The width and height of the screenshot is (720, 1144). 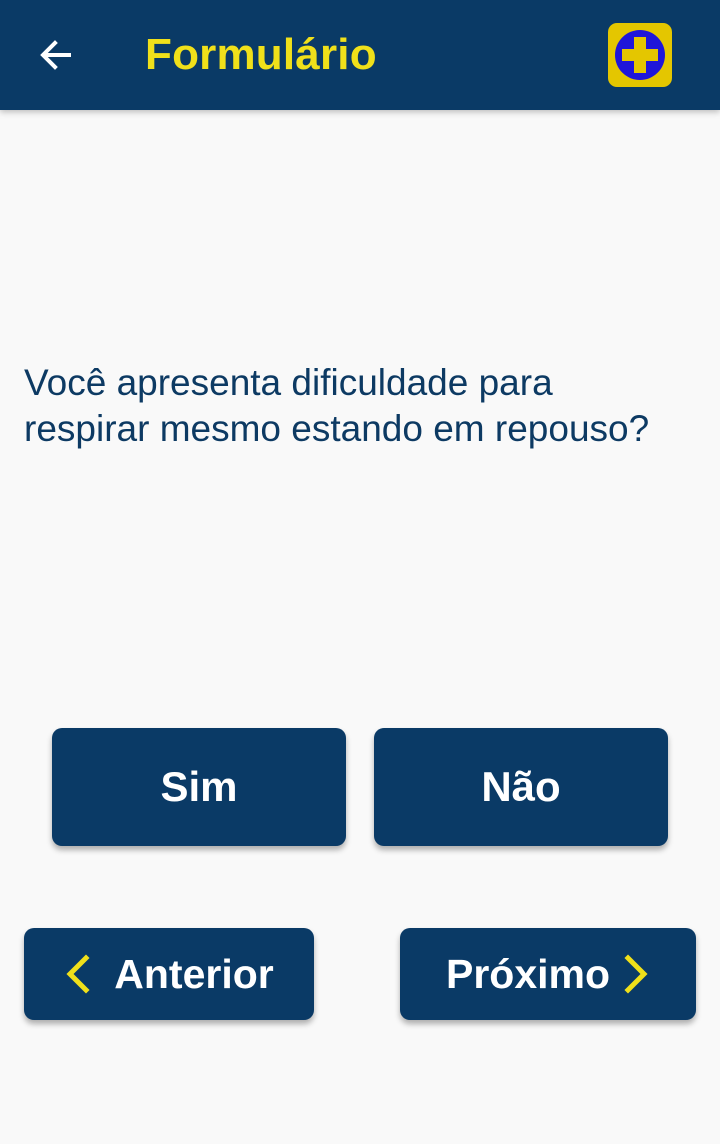 What do you see at coordinates (194, 973) in the screenshot?
I see `previous-button-label: Anterior` at bounding box center [194, 973].